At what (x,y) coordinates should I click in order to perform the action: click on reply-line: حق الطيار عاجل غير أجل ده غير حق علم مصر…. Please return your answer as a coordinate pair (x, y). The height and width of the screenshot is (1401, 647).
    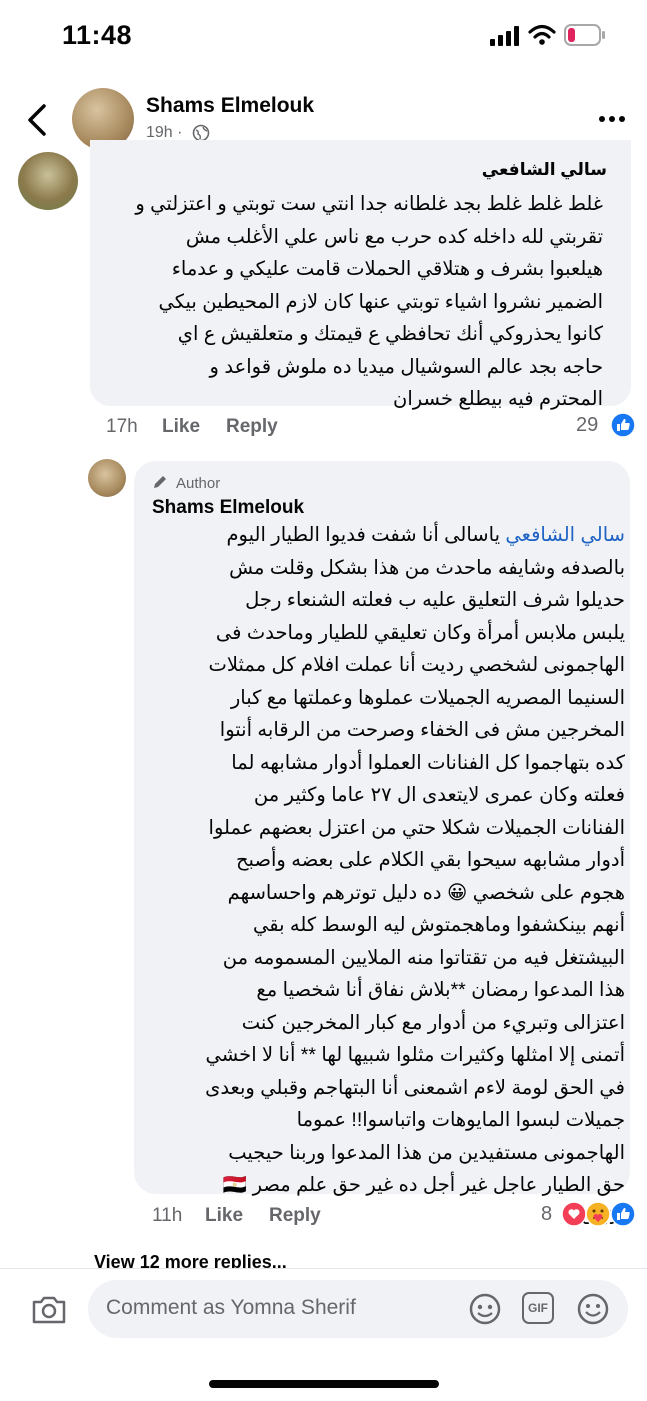
    Looking at the image, I should click on (423, 1185).